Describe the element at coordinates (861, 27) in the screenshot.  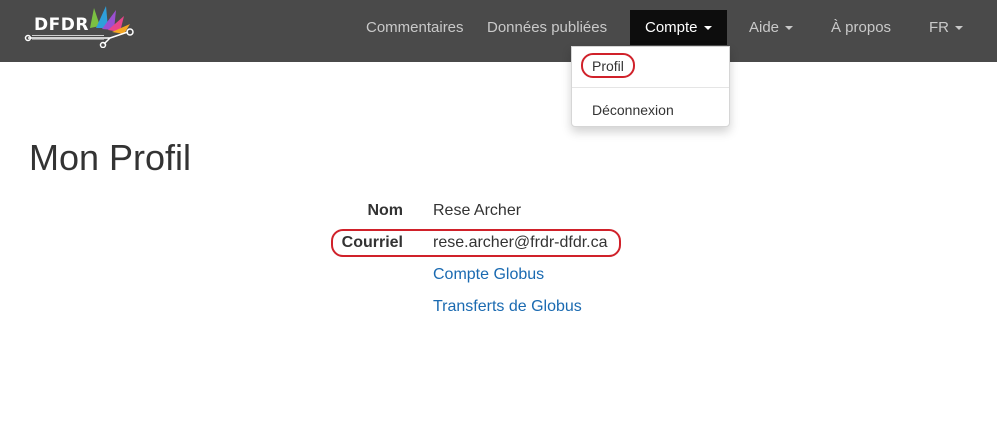
I see `nav-about: À propos` at that location.